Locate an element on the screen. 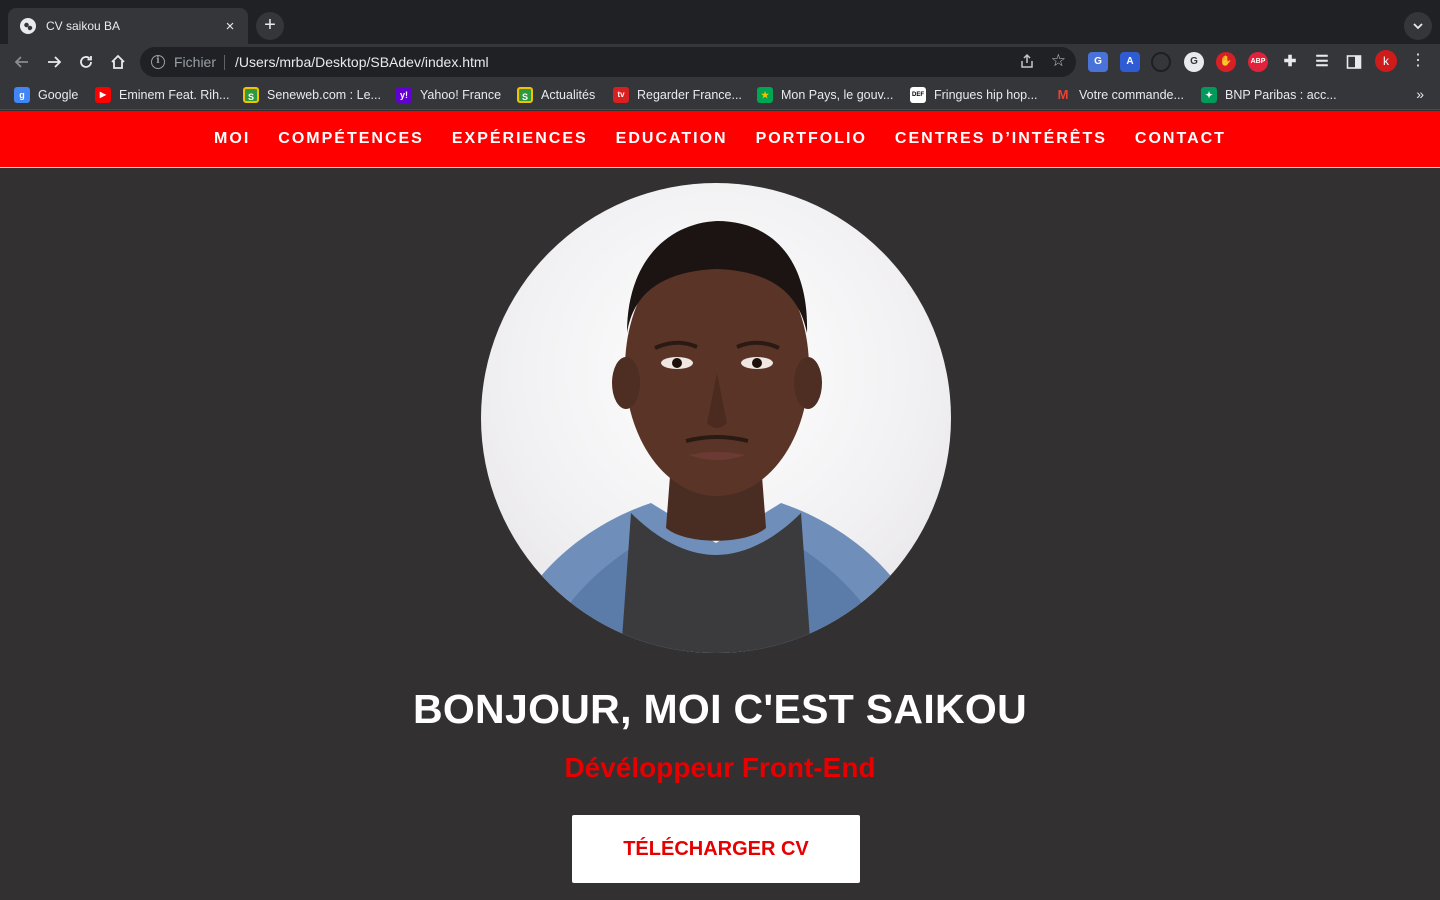 This screenshot has height=900, width=1440. grammarly-extension-icon: G is located at coordinates (1194, 62).